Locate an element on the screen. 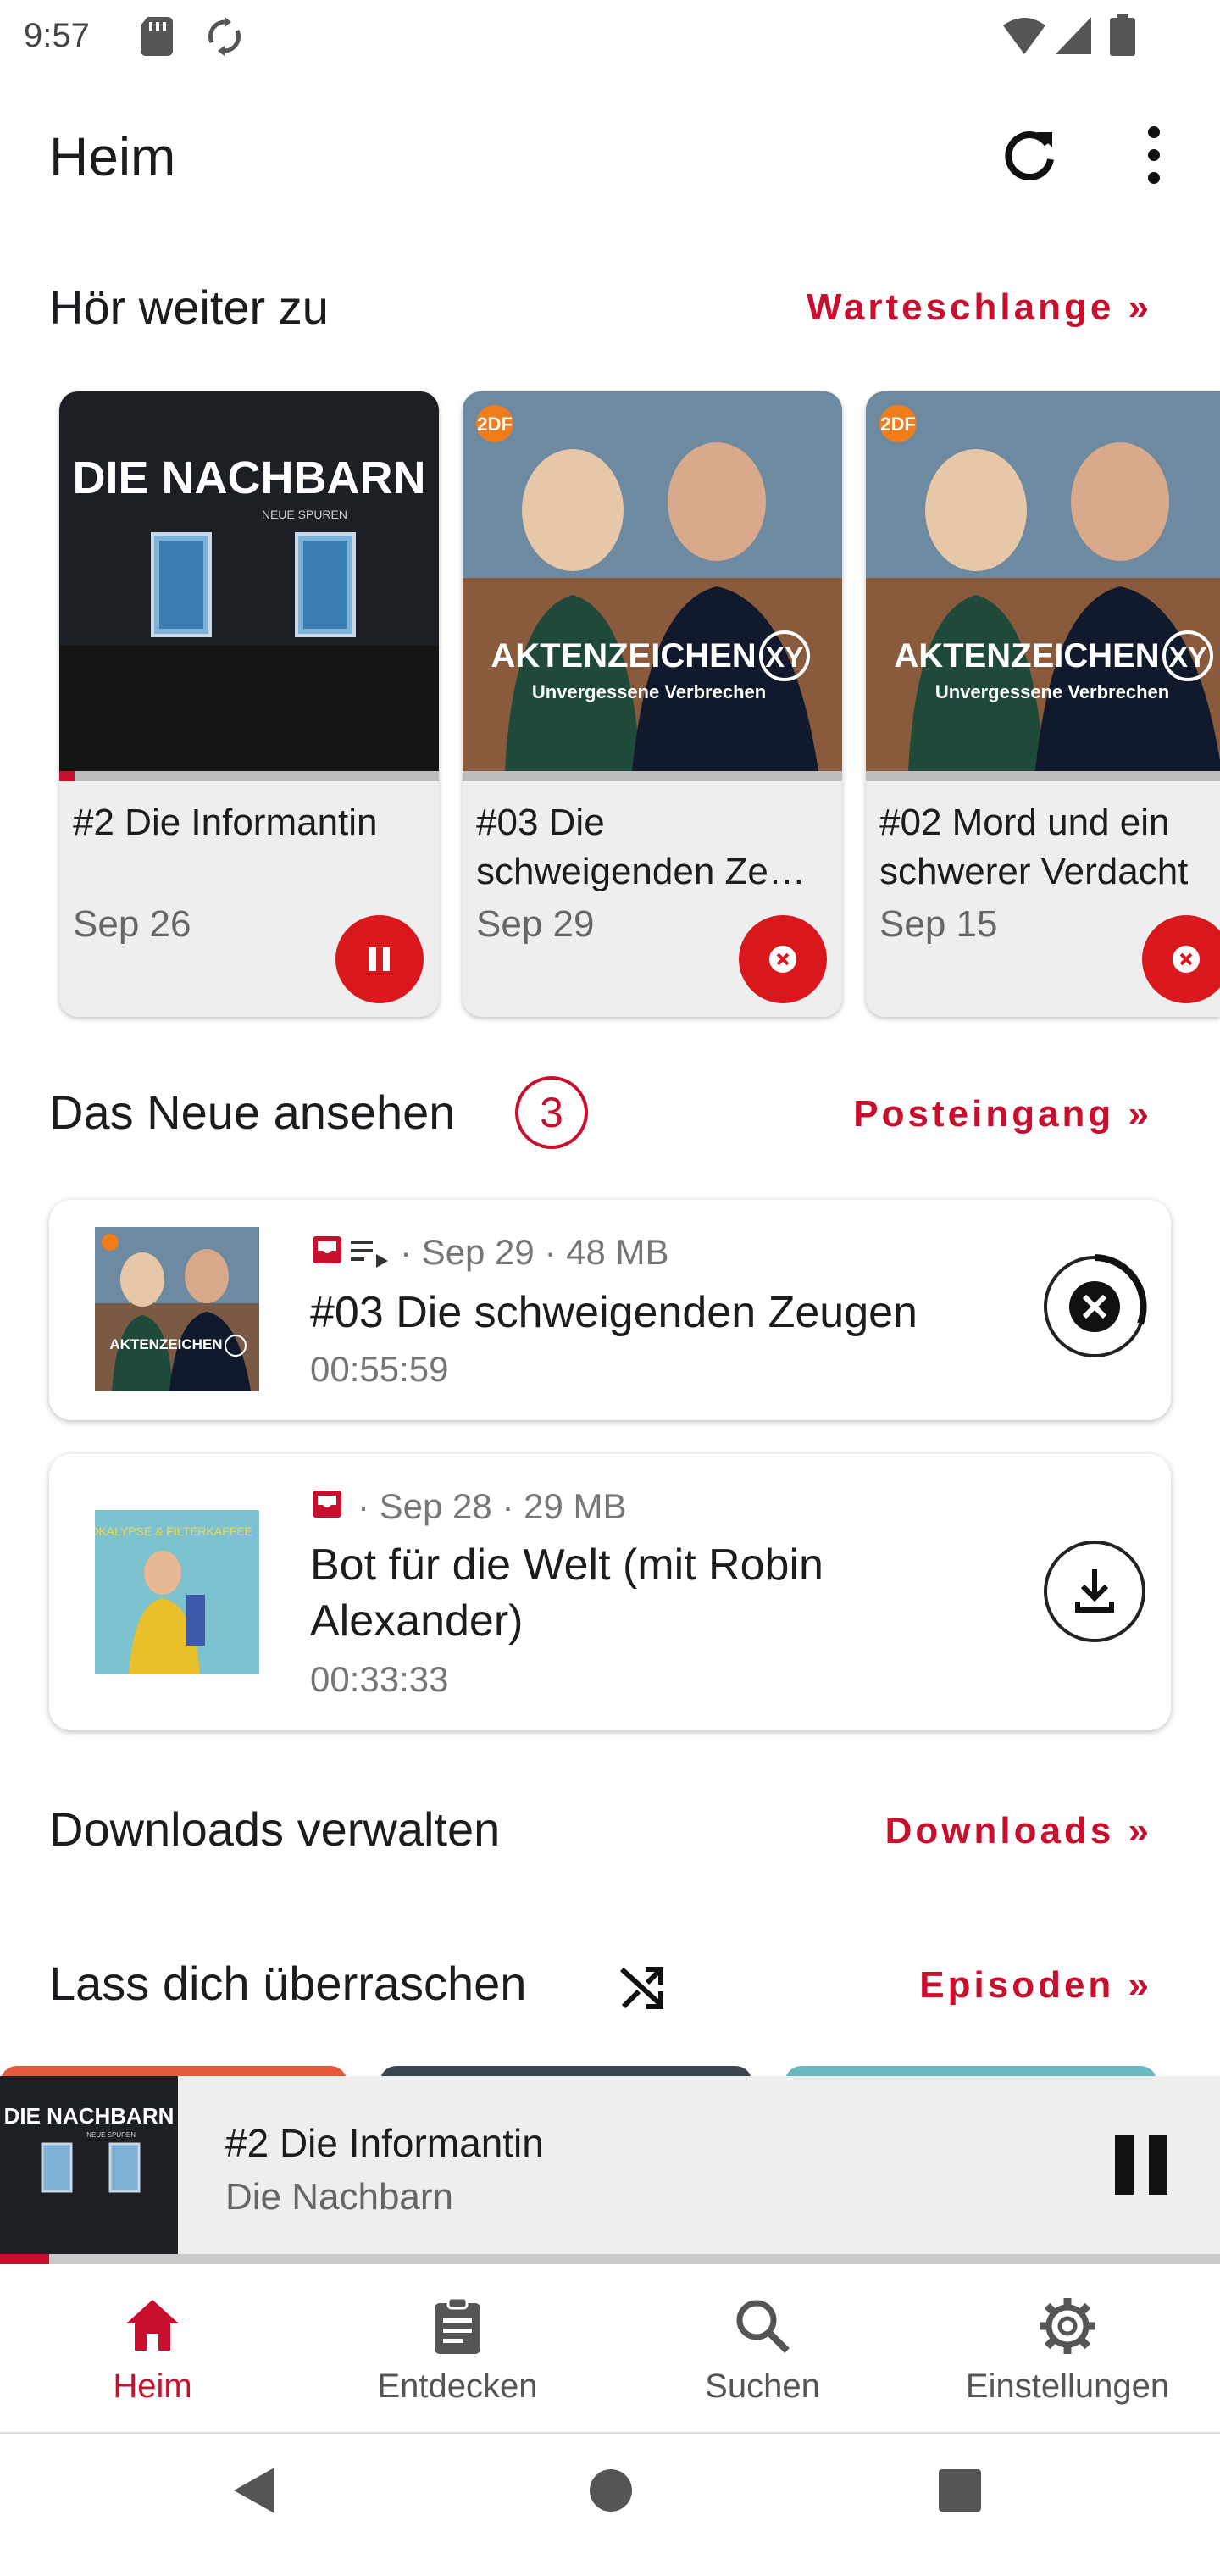 This screenshot has height=2576, width=1220. nav-label: Heim is located at coordinates (152, 2386).